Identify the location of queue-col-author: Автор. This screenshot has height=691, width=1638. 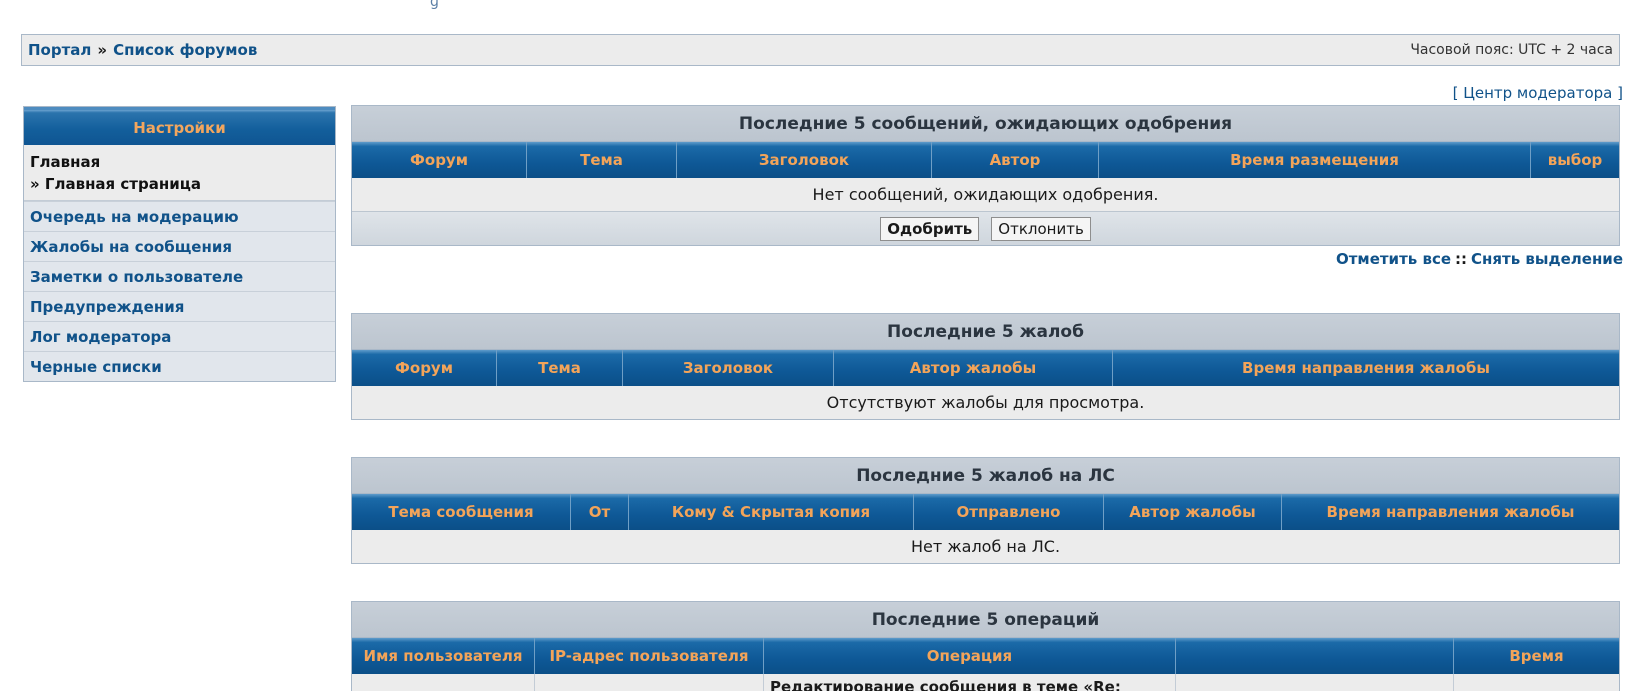
(1015, 160).